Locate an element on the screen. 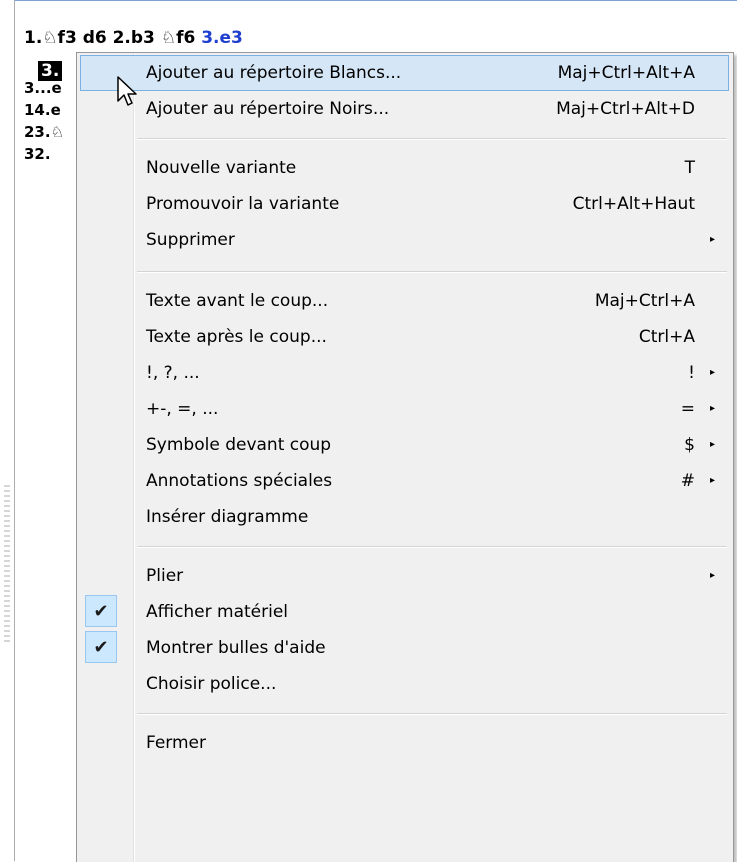  menu-item-text-after-move: Texte après le coup... Ctrl+A is located at coordinates (404, 337).